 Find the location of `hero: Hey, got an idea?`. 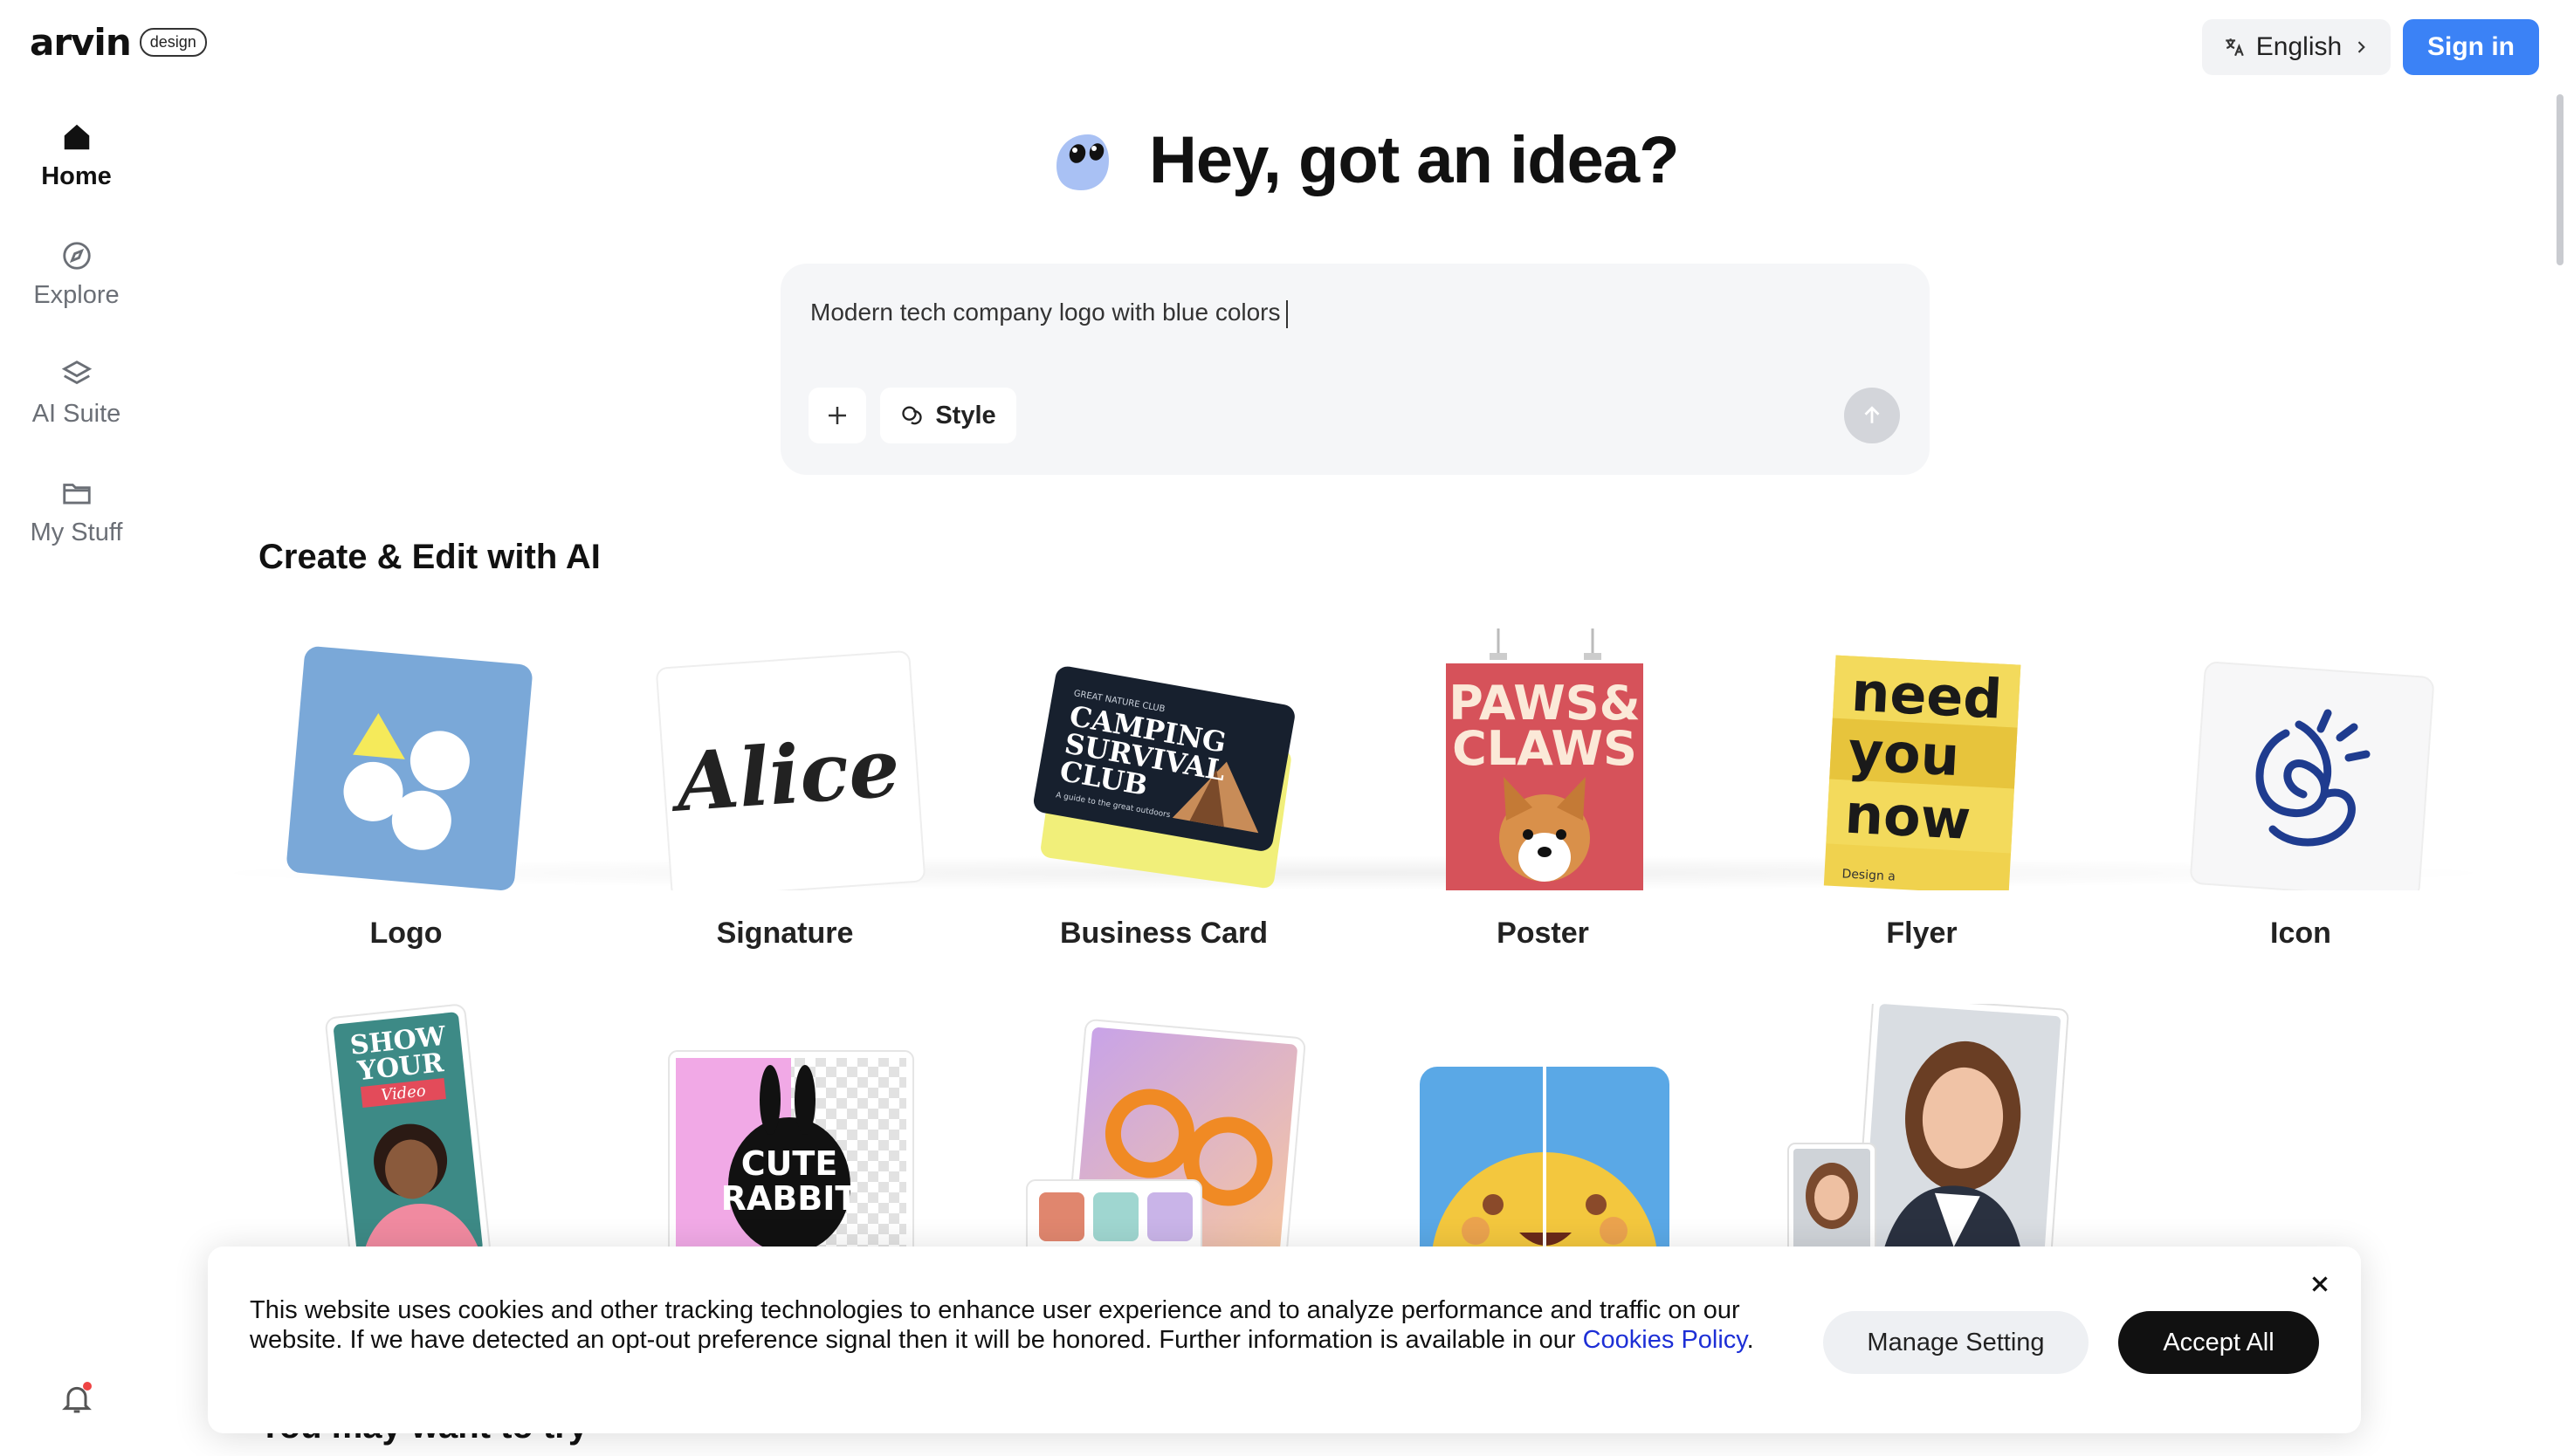

hero: Hey, got an idea? is located at coordinates (1362, 160).